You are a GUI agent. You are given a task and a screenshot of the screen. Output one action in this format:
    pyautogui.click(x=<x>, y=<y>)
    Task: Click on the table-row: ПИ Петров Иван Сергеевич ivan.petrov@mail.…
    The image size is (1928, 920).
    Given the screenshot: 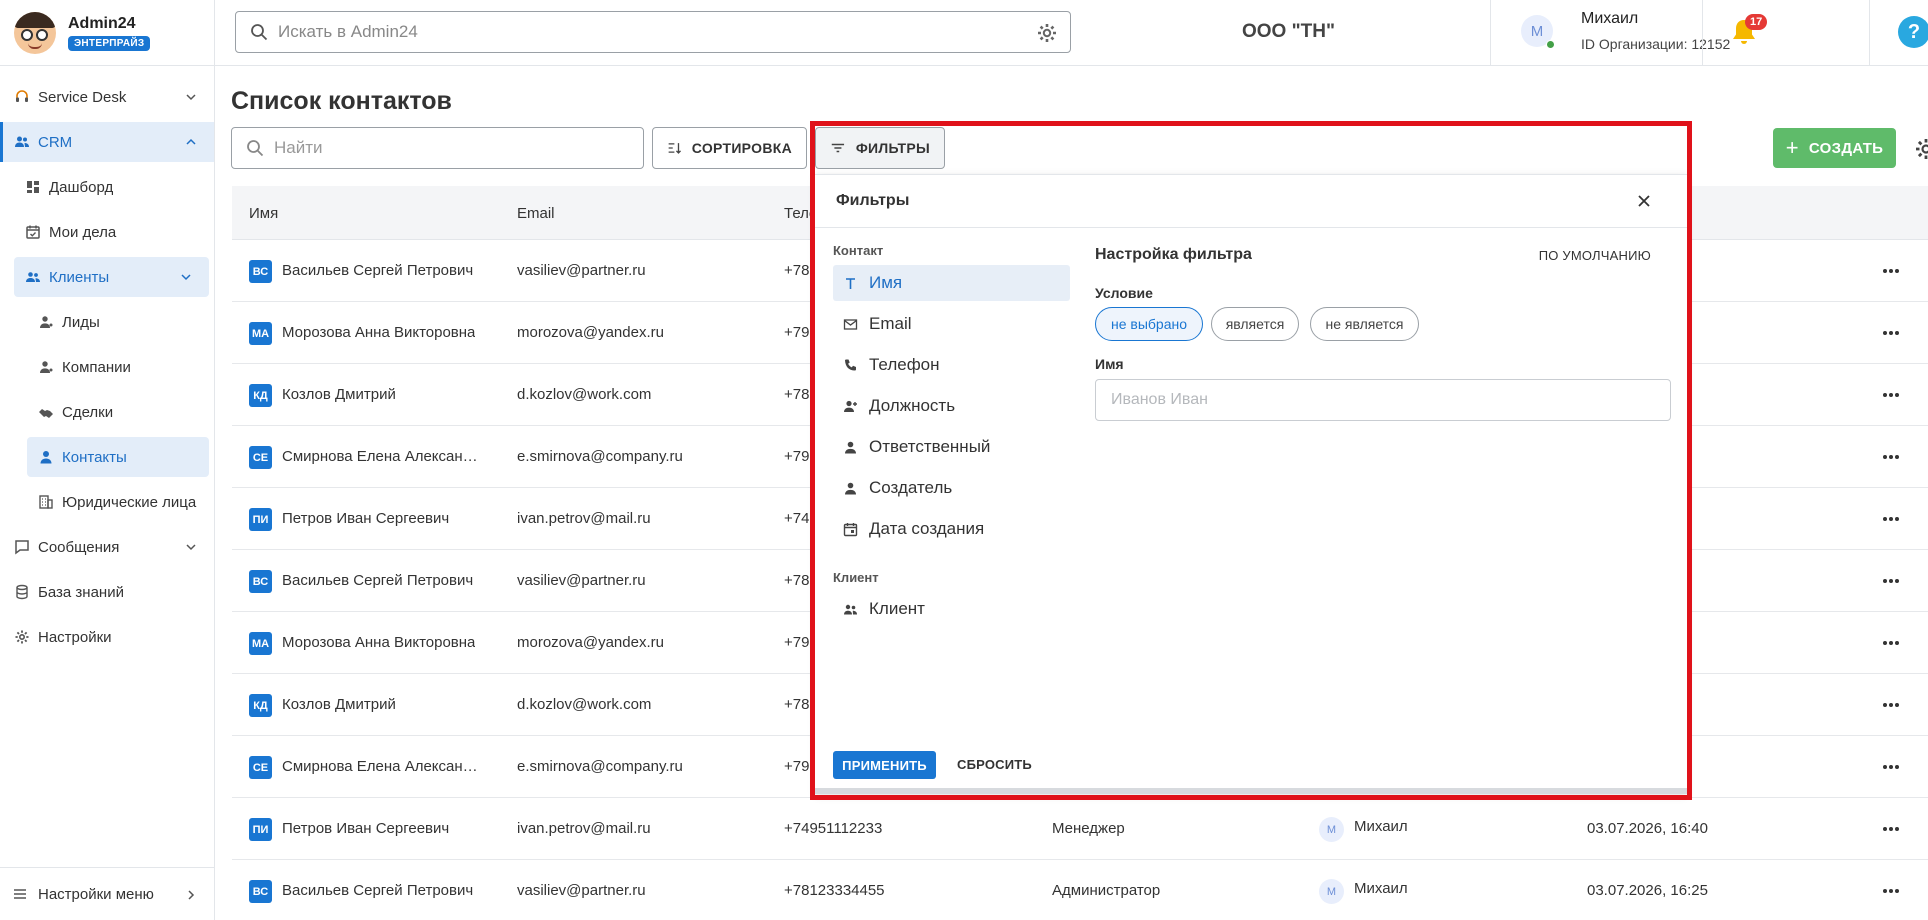 What is the action you would take?
    pyautogui.click(x=1080, y=829)
    